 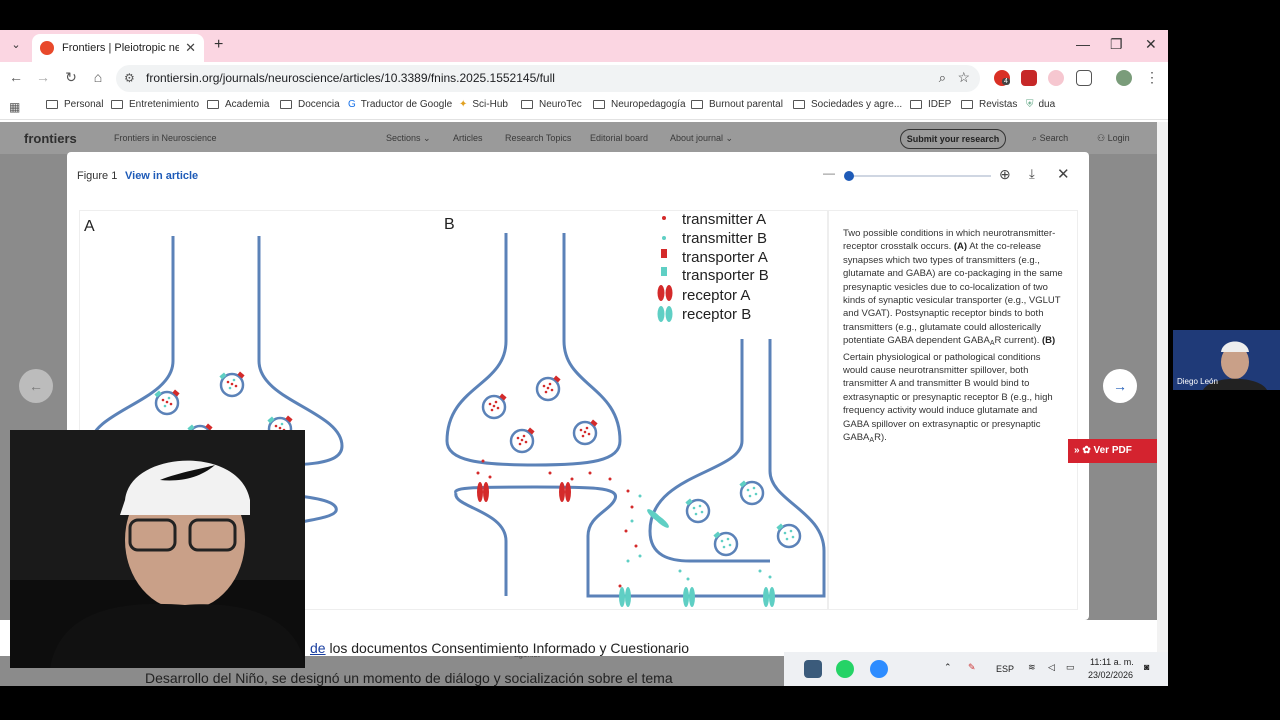 I want to click on presenter-video-frame, so click(x=157, y=549).